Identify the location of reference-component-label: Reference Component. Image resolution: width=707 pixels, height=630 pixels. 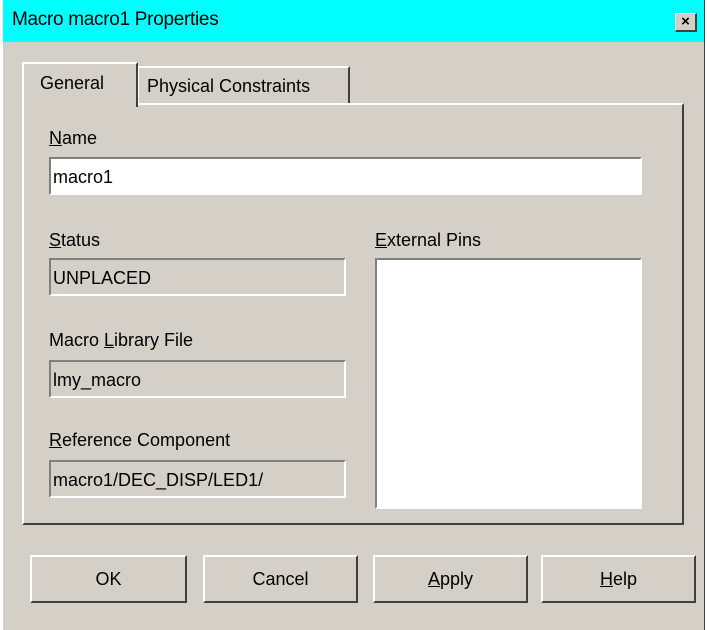
(140, 440).